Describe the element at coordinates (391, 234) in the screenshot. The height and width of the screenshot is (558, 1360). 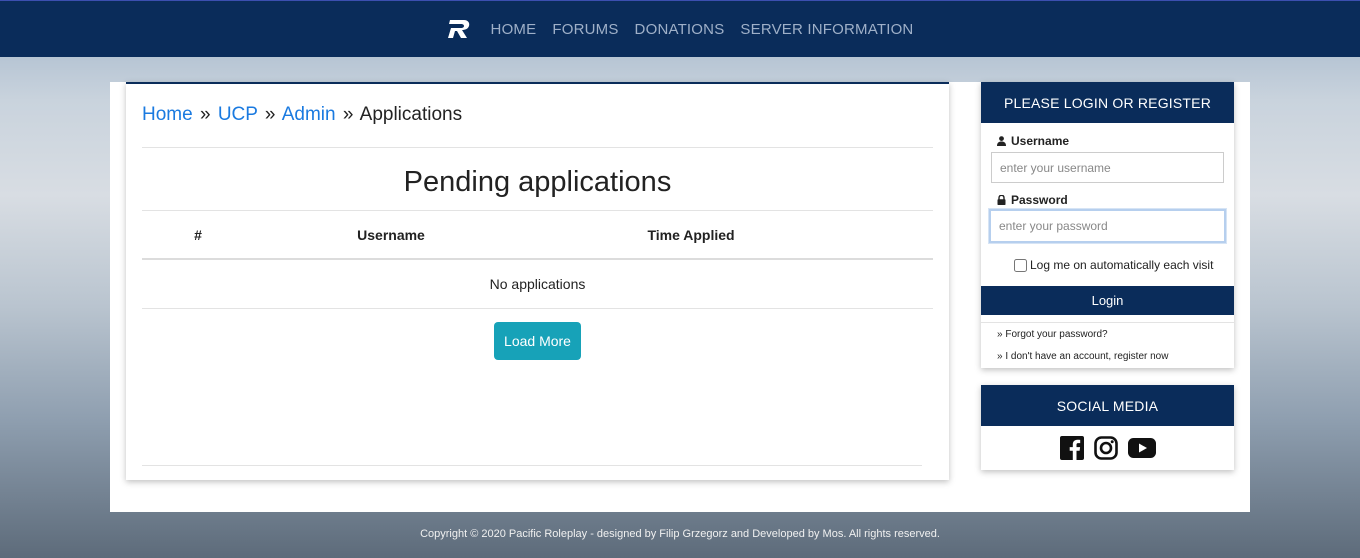
I see `column-header-username: Username` at that location.